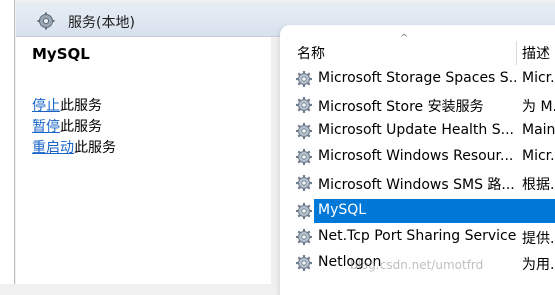  I want to click on stop-service-suffix: 此服务, so click(81, 106).